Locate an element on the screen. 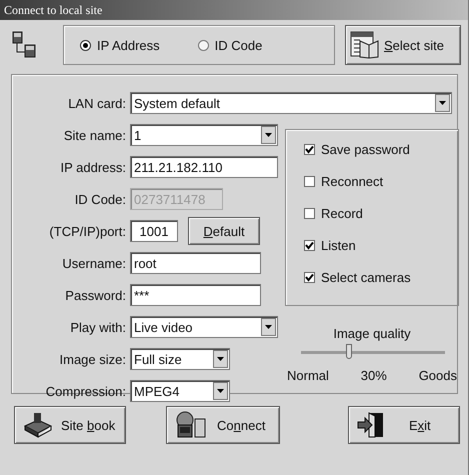 The width and height of the screenshot is (469, 475). dropdown-field: Live video is located at coordinates (204, 327).